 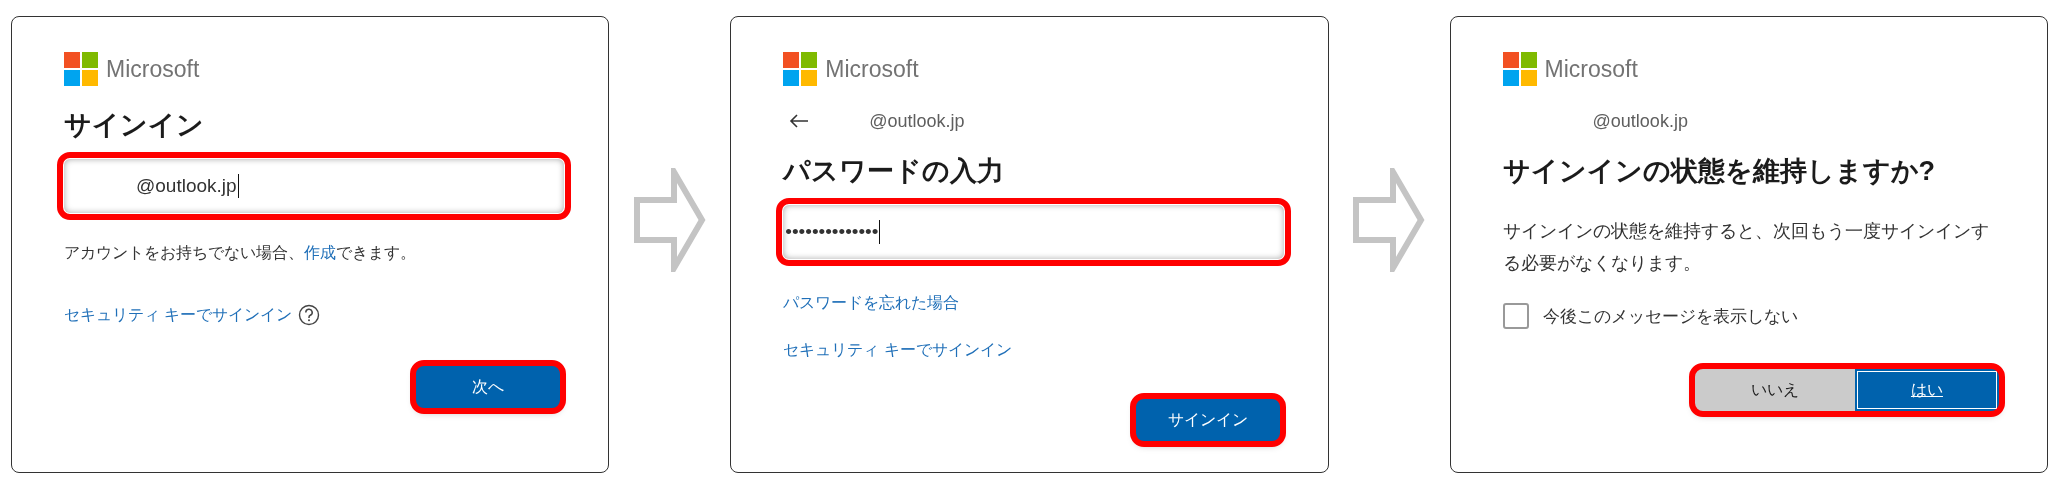 I want to click on page-title: サインインの状態を維持しますか?, so click(x=1719, y=171).